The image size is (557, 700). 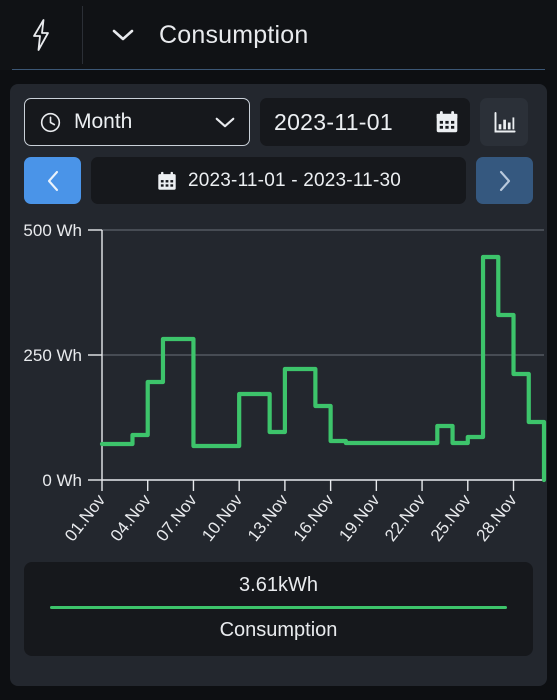 What do you see at coordinates (314, 517) in the screenshot?
I see `x-axis-tick-label: 16.Nov` at bounding box center [314, 517].